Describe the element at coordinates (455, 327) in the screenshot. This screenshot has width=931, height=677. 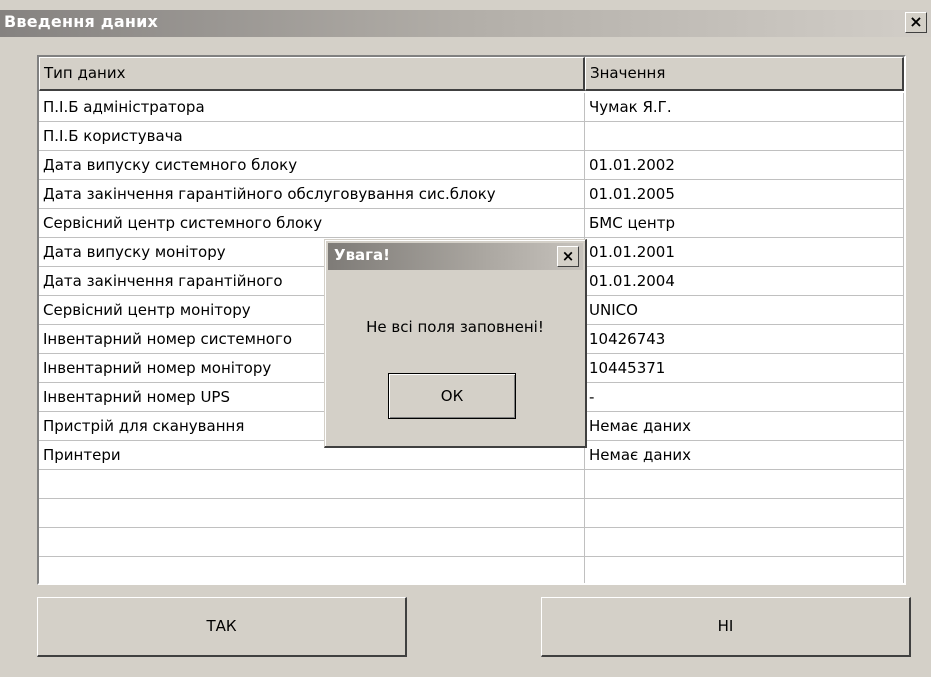
I see `dialog-message: Не всі поля заповнені!` at that location.